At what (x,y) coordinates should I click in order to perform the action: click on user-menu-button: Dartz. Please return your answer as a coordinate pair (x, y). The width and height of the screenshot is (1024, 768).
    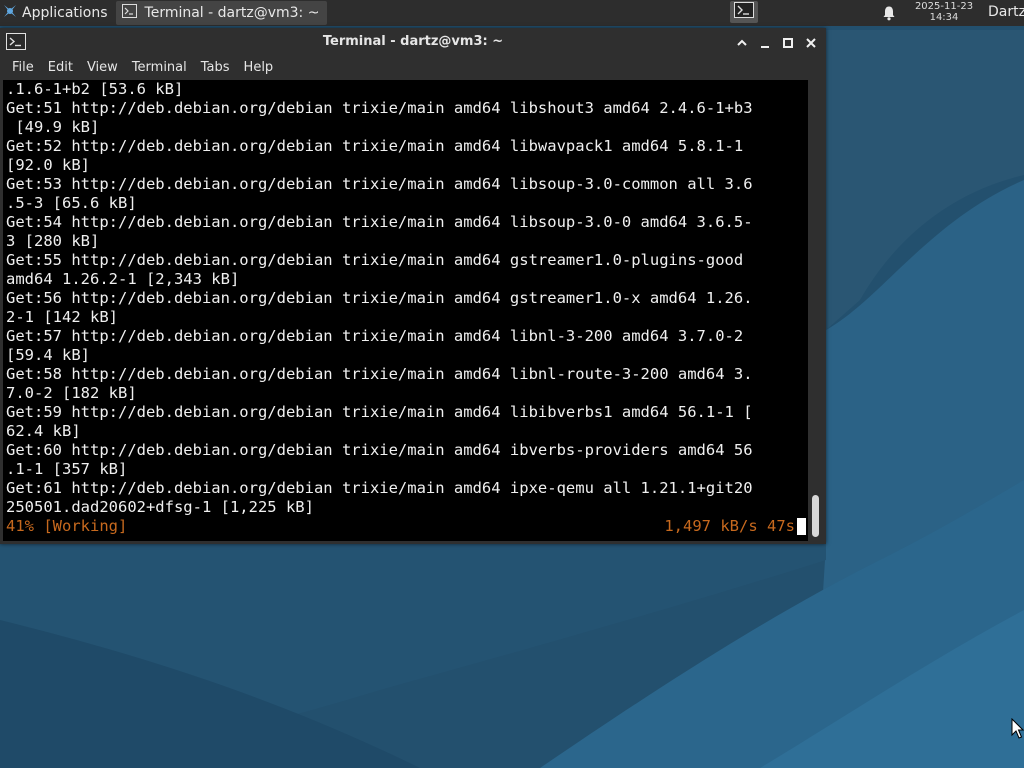
    Looking at the image, I should click on (1006, 12).